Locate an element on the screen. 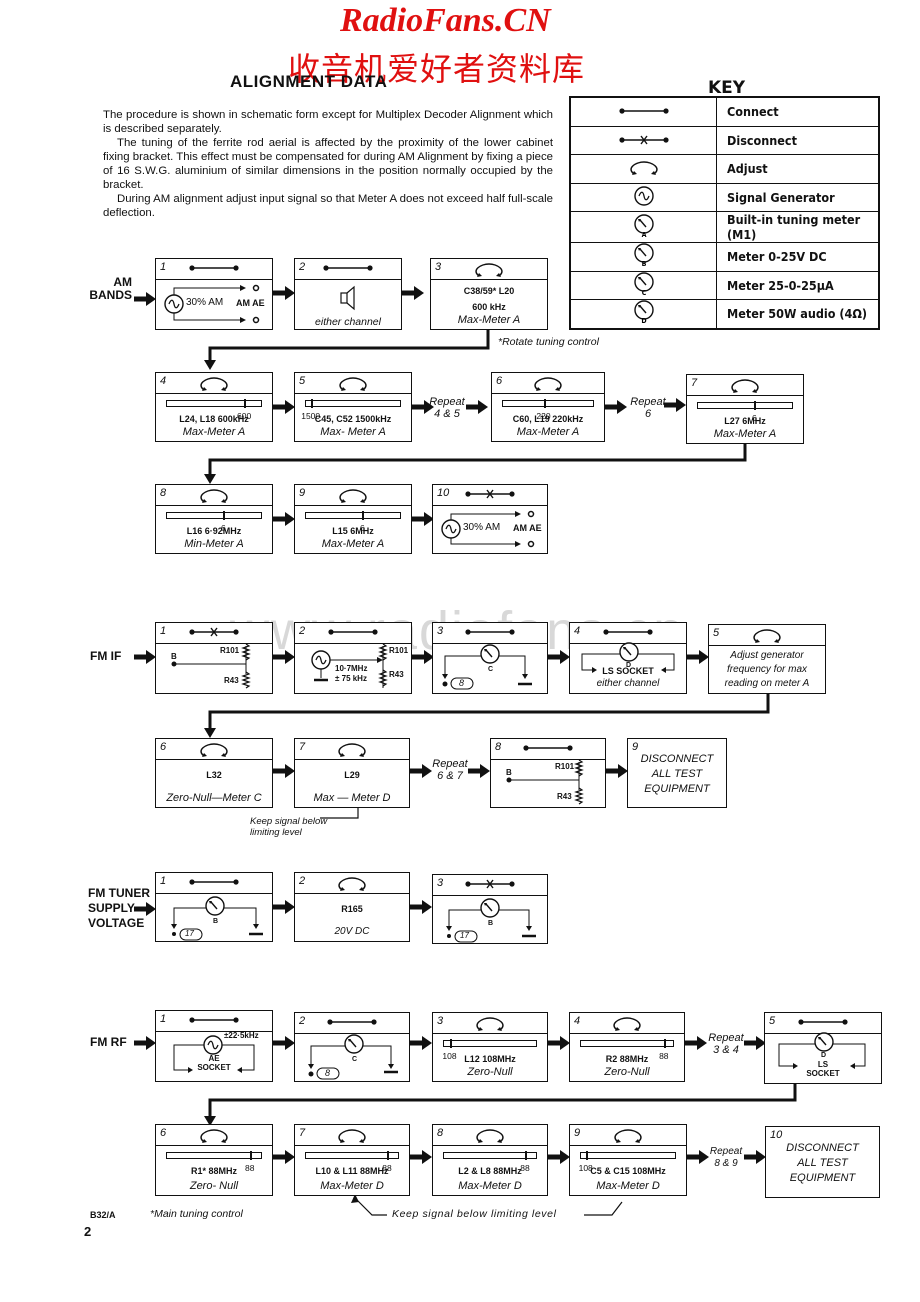 This screenshot has width=920, height=1302. disconnect-icon is located at coordinates (490, 884).